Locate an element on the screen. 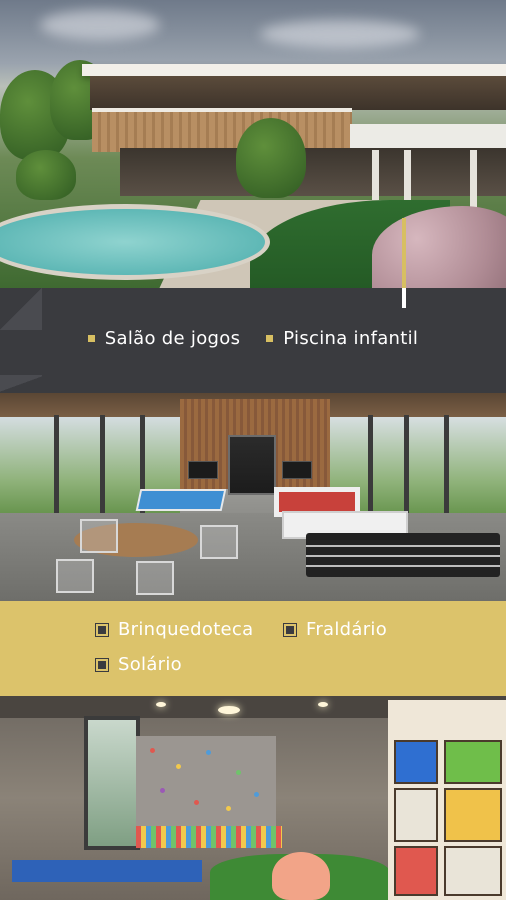 The width and height of the screenshot is (506, 900). amenity-item: Piscina infantil is located at coordinates (342, 338).